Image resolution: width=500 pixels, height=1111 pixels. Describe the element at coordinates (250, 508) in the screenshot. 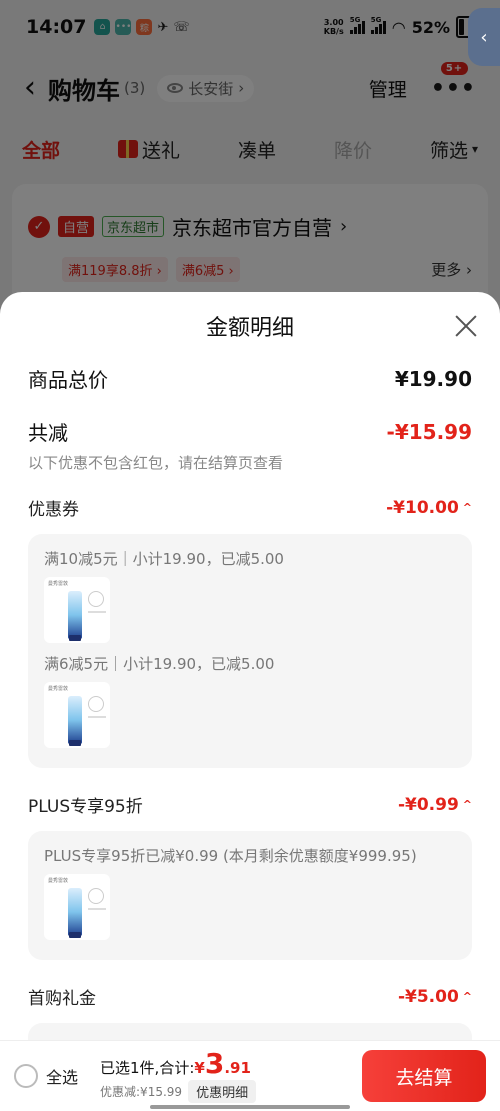

I see `coupon-row: 优惠券 -¥10.00 ^` at that location.